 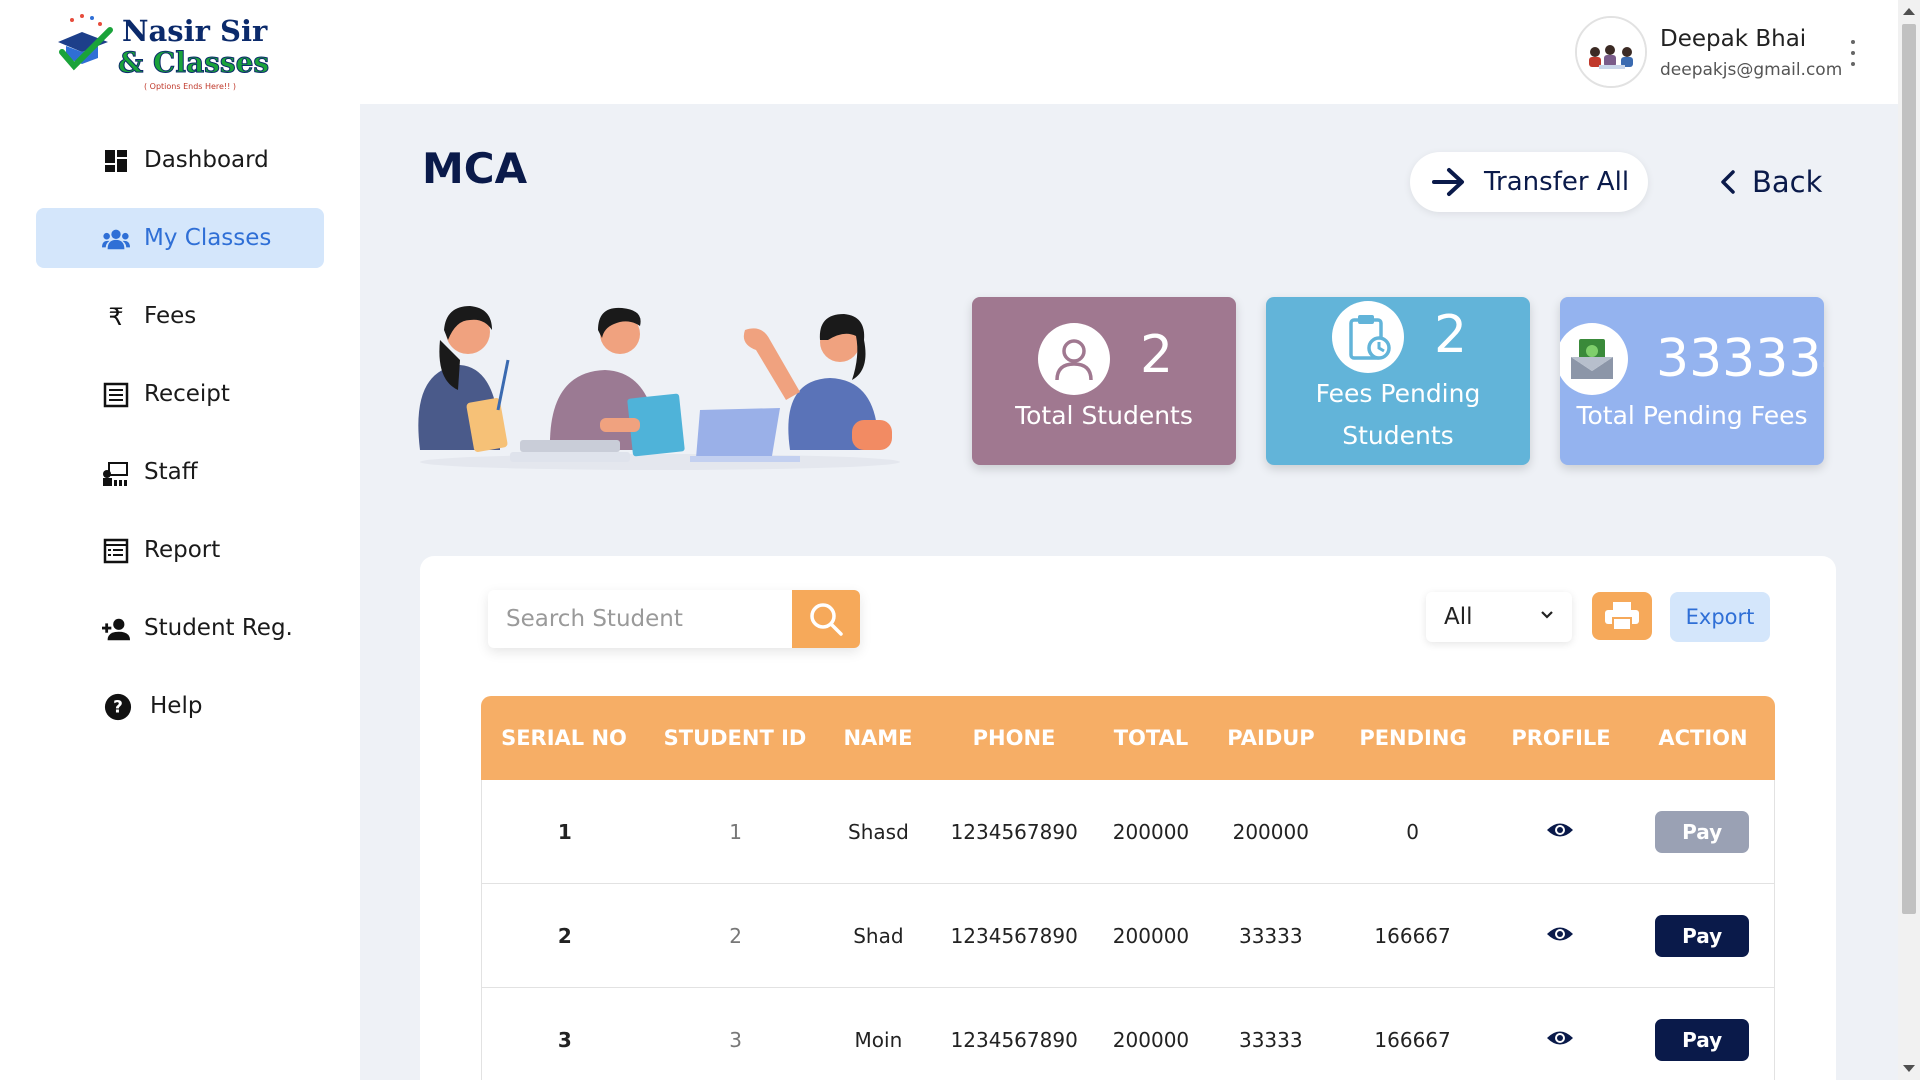 What do you see at coordinates (218, 628) in the screenshot?
I see `sidebar-item-label: Student Reg.` at bounding box center [218, 628].